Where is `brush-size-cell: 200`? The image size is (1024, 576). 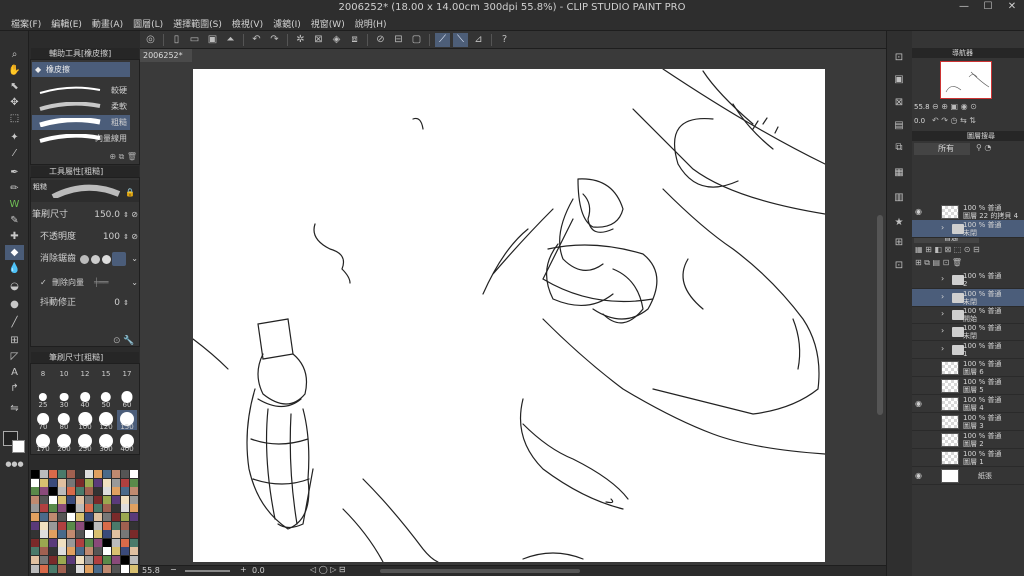
brush-size-cell: 200 is located at coordinates (64, 442).